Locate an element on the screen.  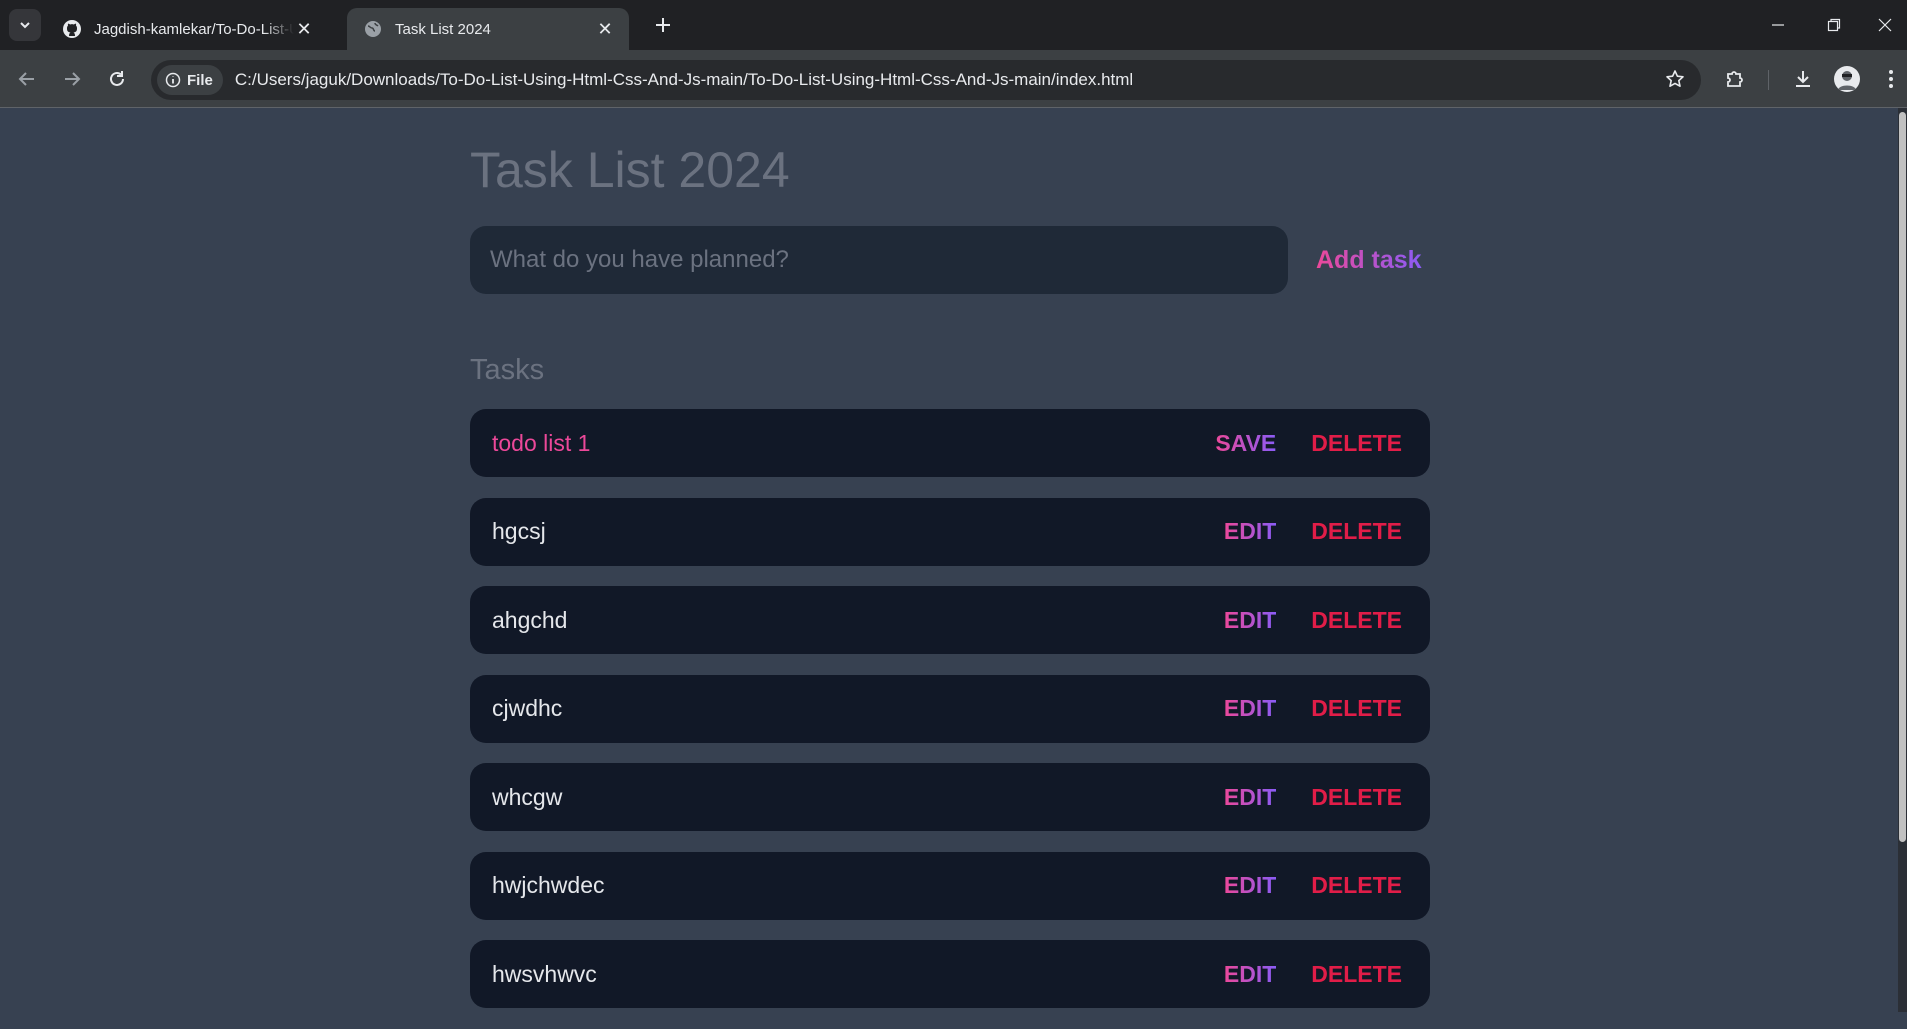
task-text: whcgw is located at coordinates (527, 796).